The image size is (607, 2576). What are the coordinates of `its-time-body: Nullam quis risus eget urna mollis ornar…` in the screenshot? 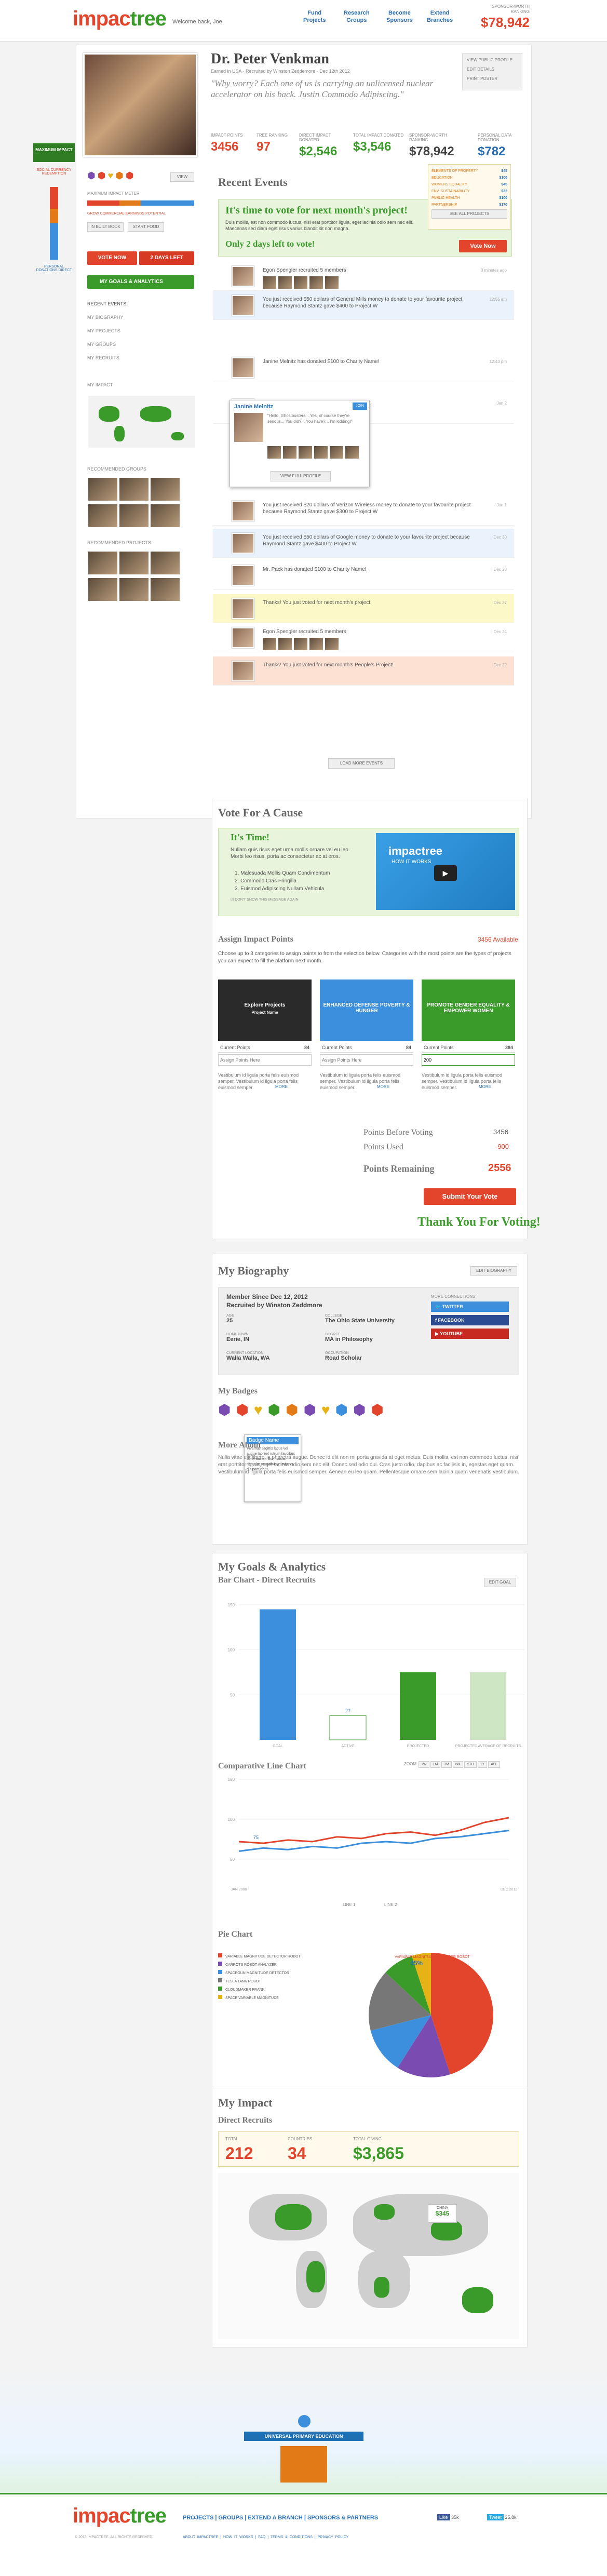 It's located at (290, 854).